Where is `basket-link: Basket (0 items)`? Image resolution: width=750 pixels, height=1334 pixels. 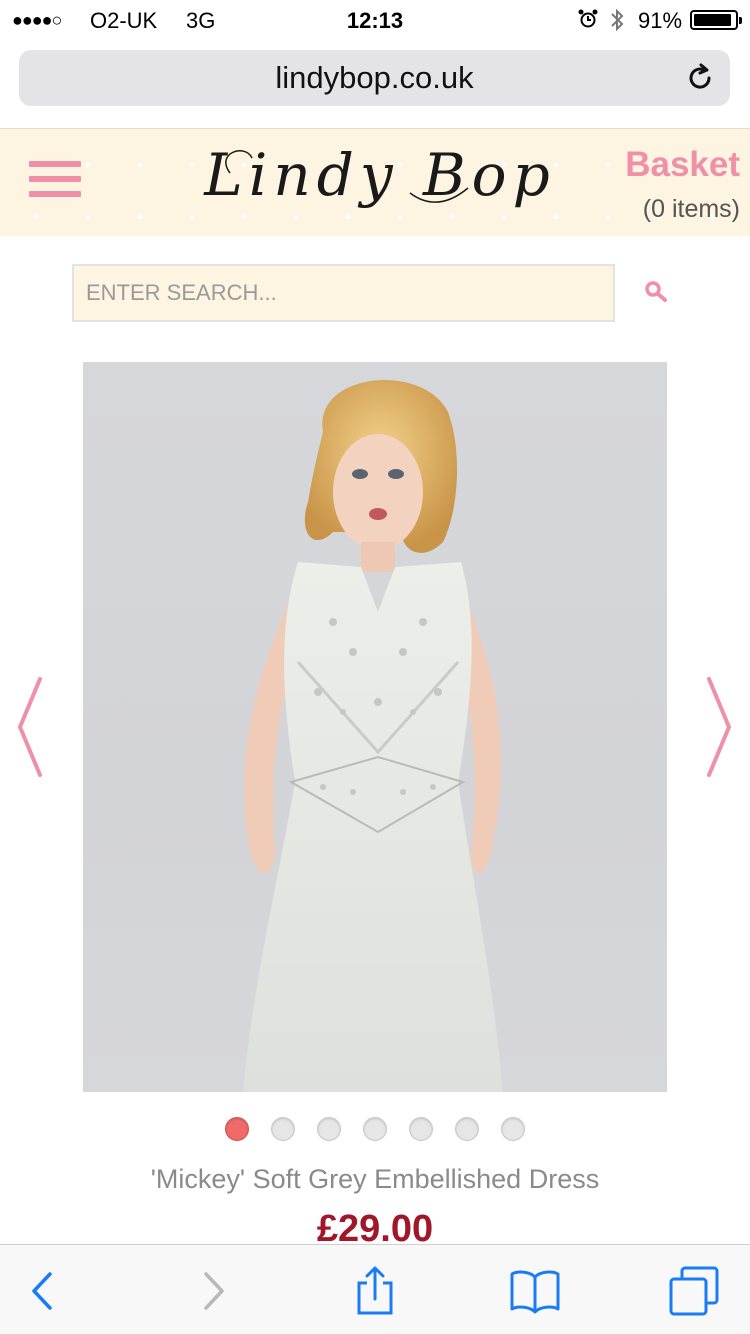
basket-link: Basket (0 items) is located at coordinates (682, 184).